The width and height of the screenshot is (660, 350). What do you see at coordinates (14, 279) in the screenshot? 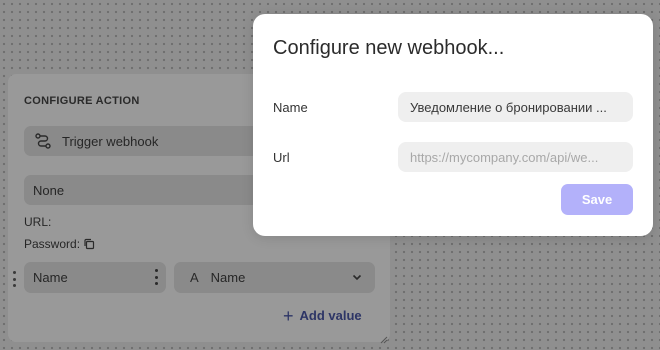
I see `drag-handle-icon` at bounding box center [14, 279].